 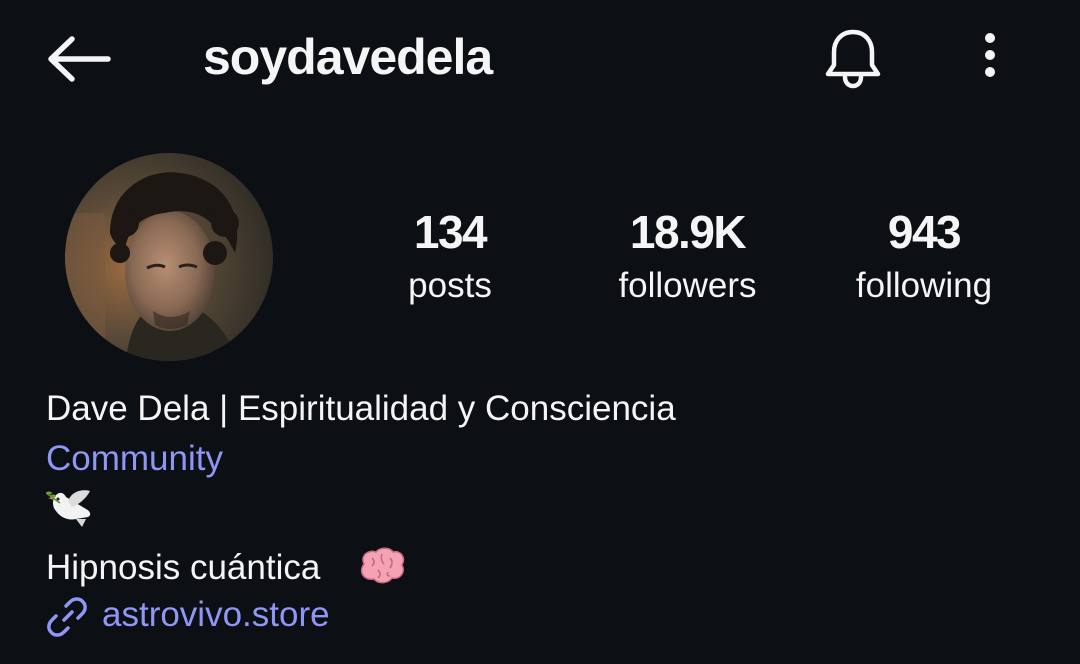 I want to click on posts-count-label: posts, so click(x=450, y=285).